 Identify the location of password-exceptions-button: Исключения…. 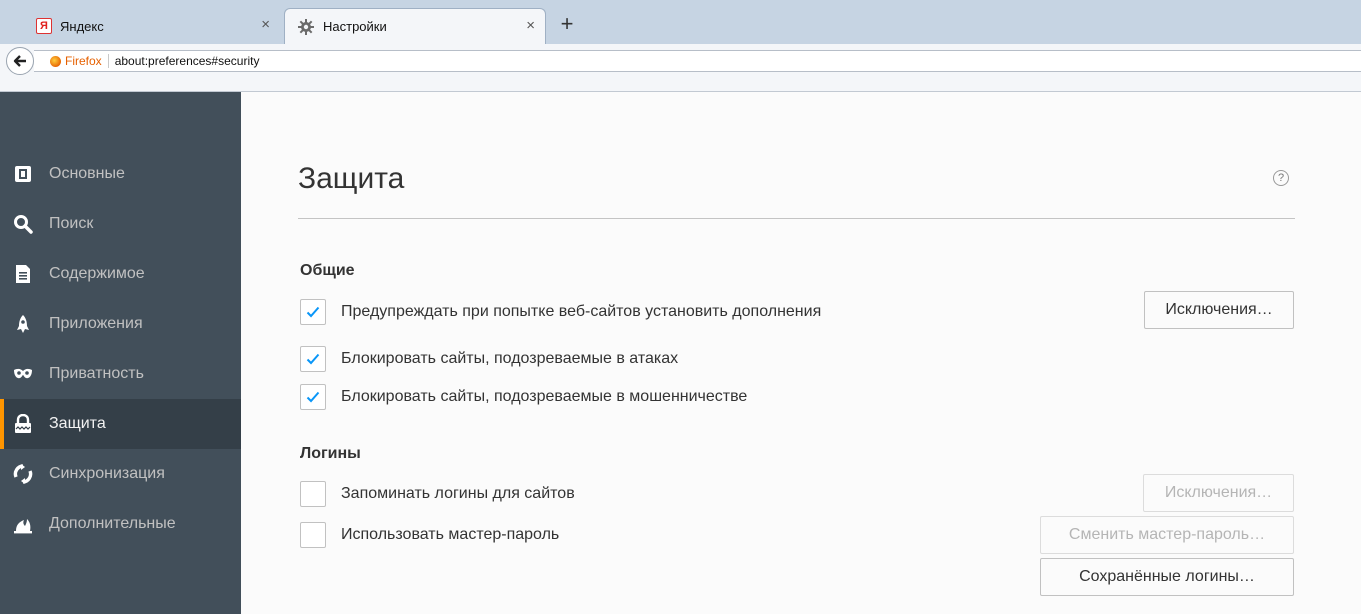
(1218, 493).